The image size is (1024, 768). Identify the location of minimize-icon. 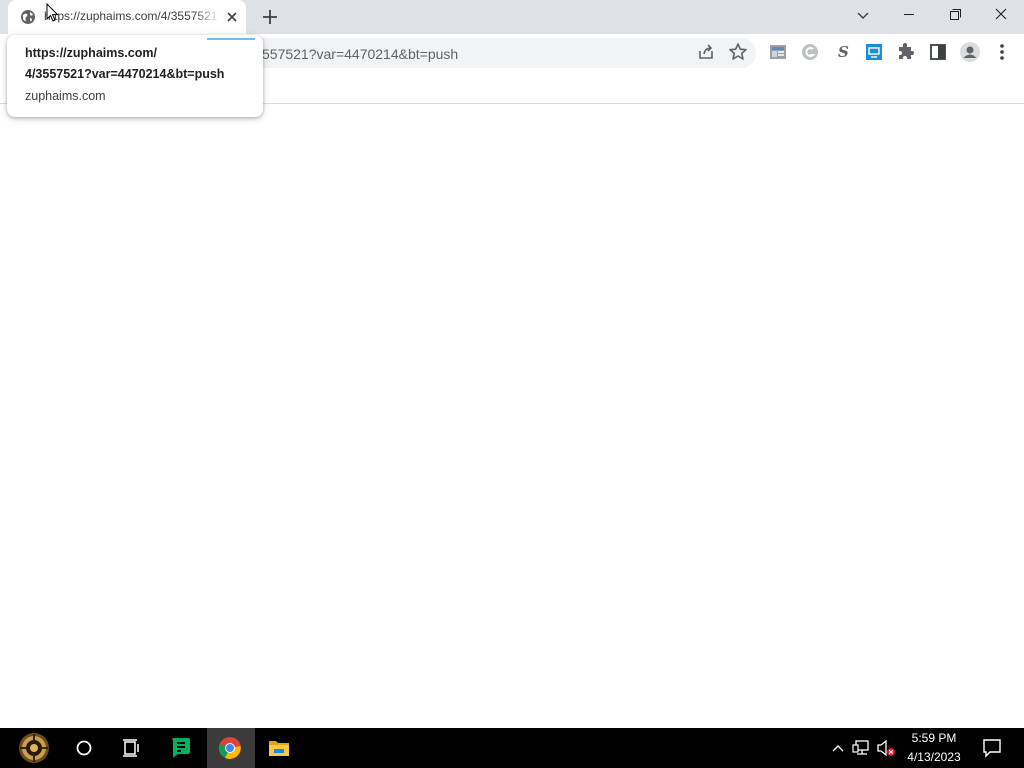
(909, 17).